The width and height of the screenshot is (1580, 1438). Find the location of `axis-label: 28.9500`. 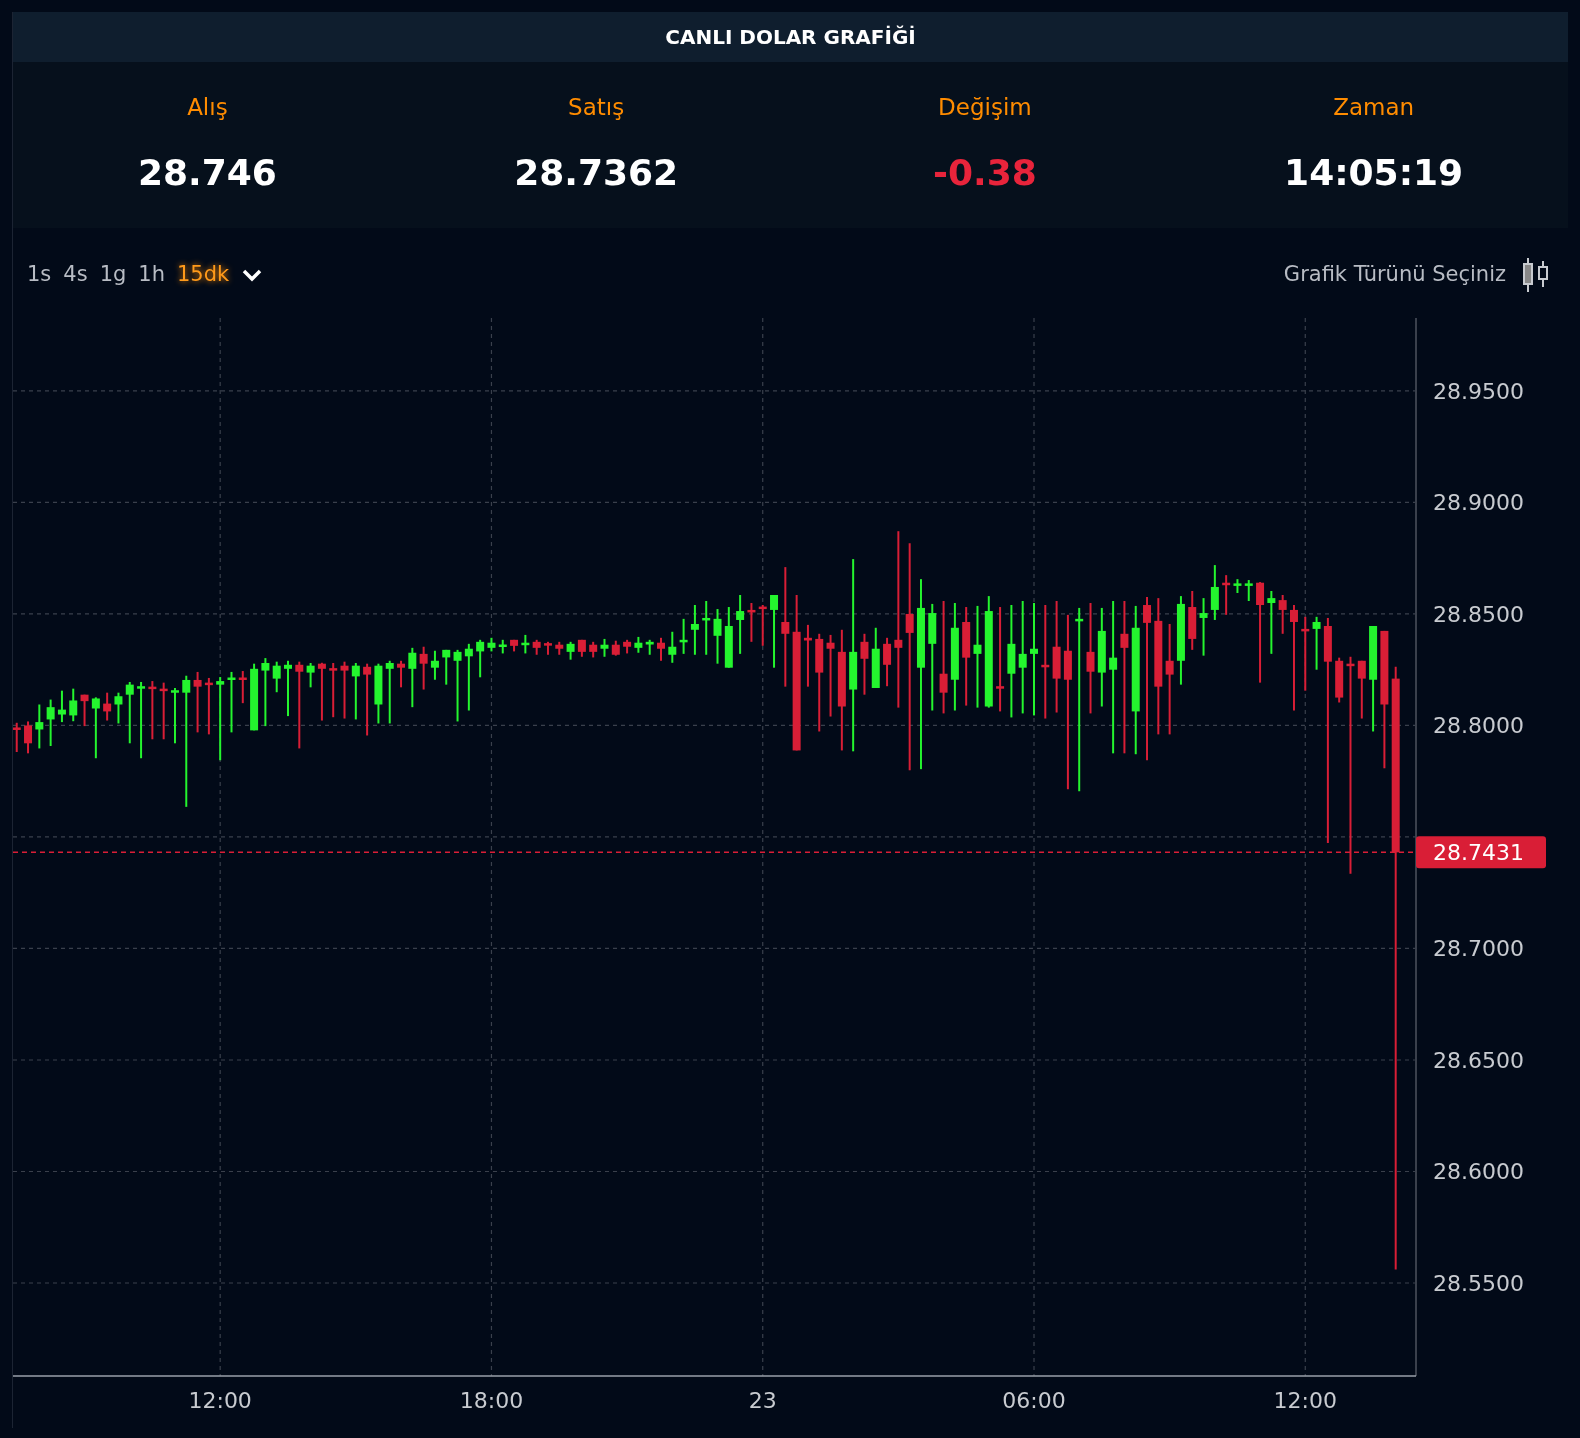

axis-label: 28.9500 is located at coordinates (1478, 391).